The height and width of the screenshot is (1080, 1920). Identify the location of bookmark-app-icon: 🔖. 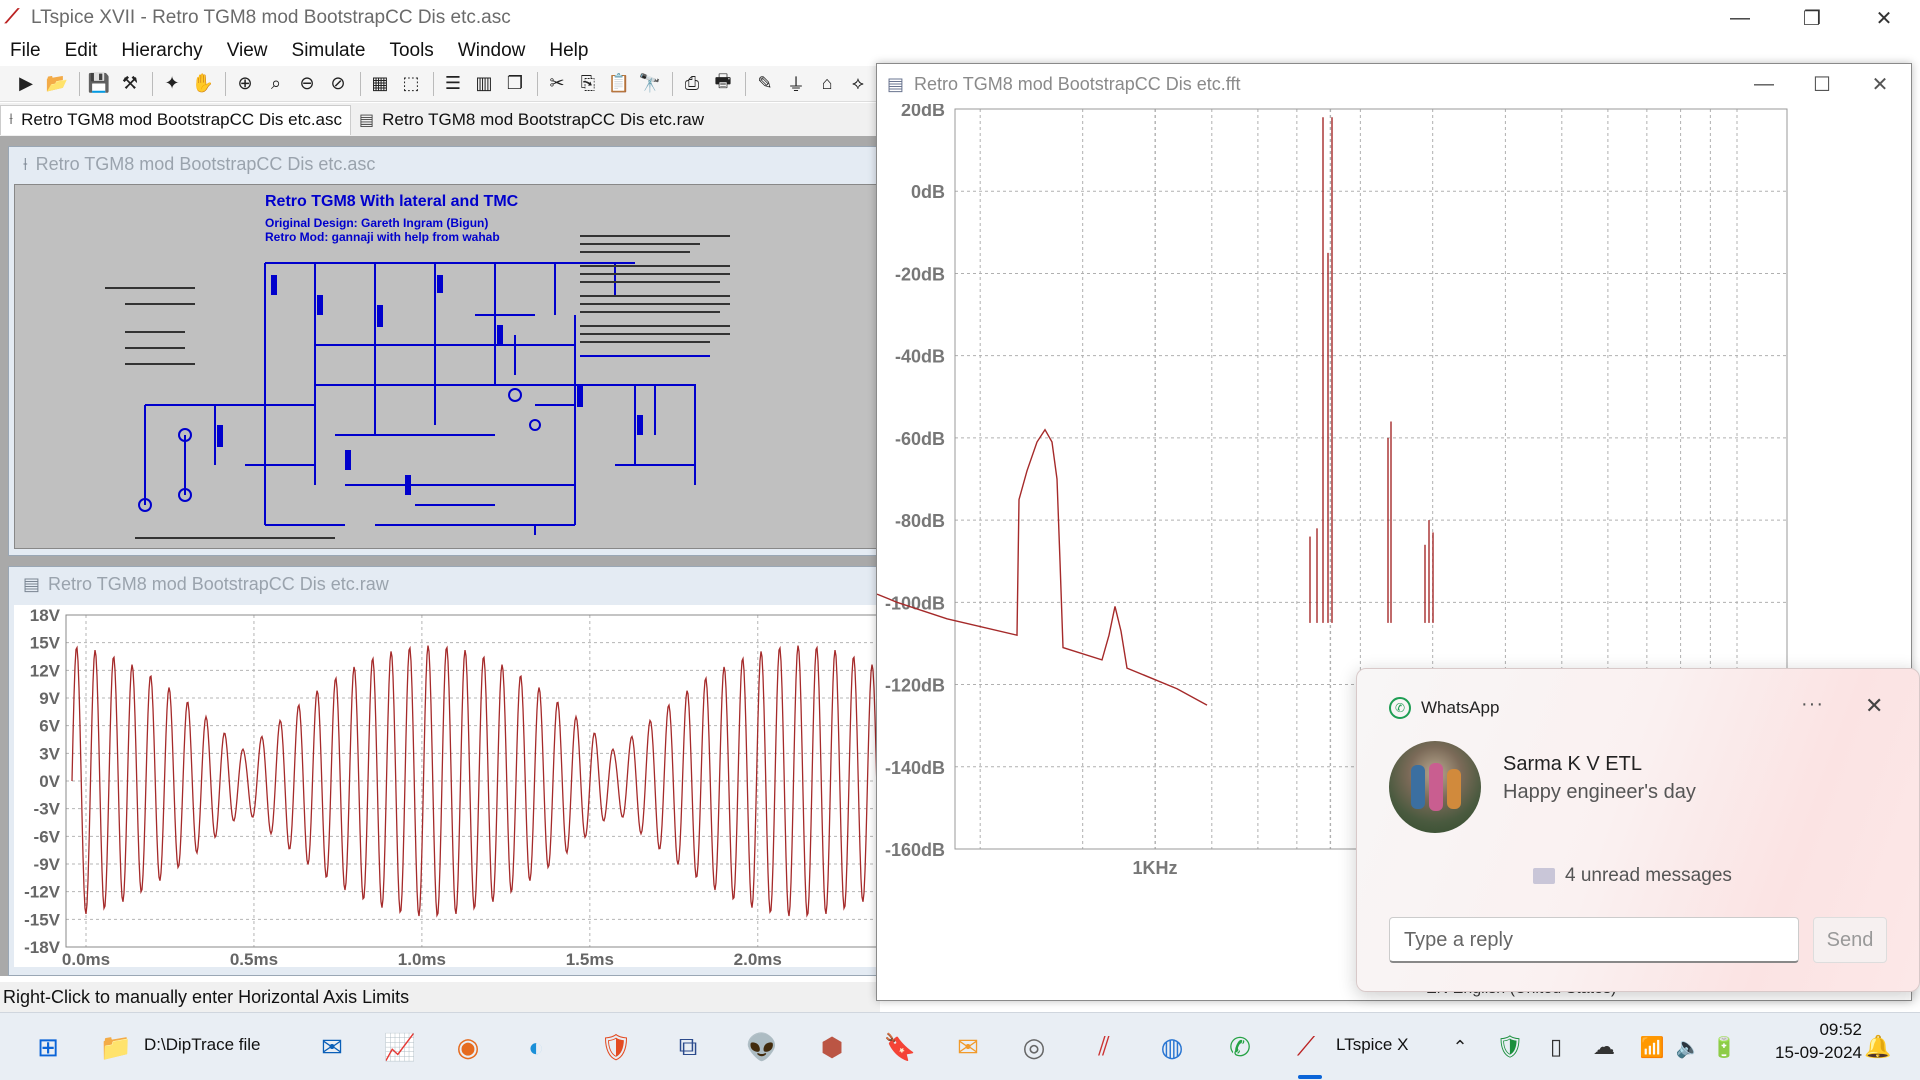
(900, 1047).